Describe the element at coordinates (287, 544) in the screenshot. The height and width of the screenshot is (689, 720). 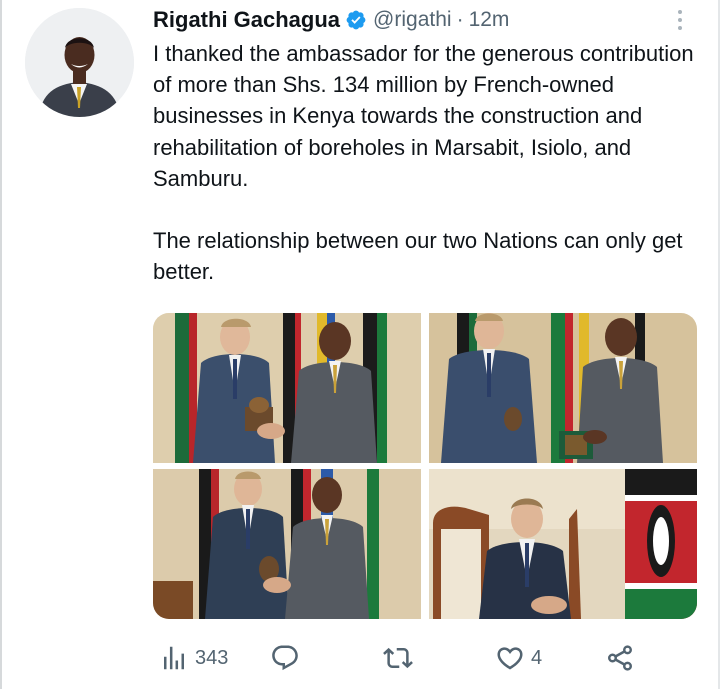
I see `photo-exchange-gift` at that location.